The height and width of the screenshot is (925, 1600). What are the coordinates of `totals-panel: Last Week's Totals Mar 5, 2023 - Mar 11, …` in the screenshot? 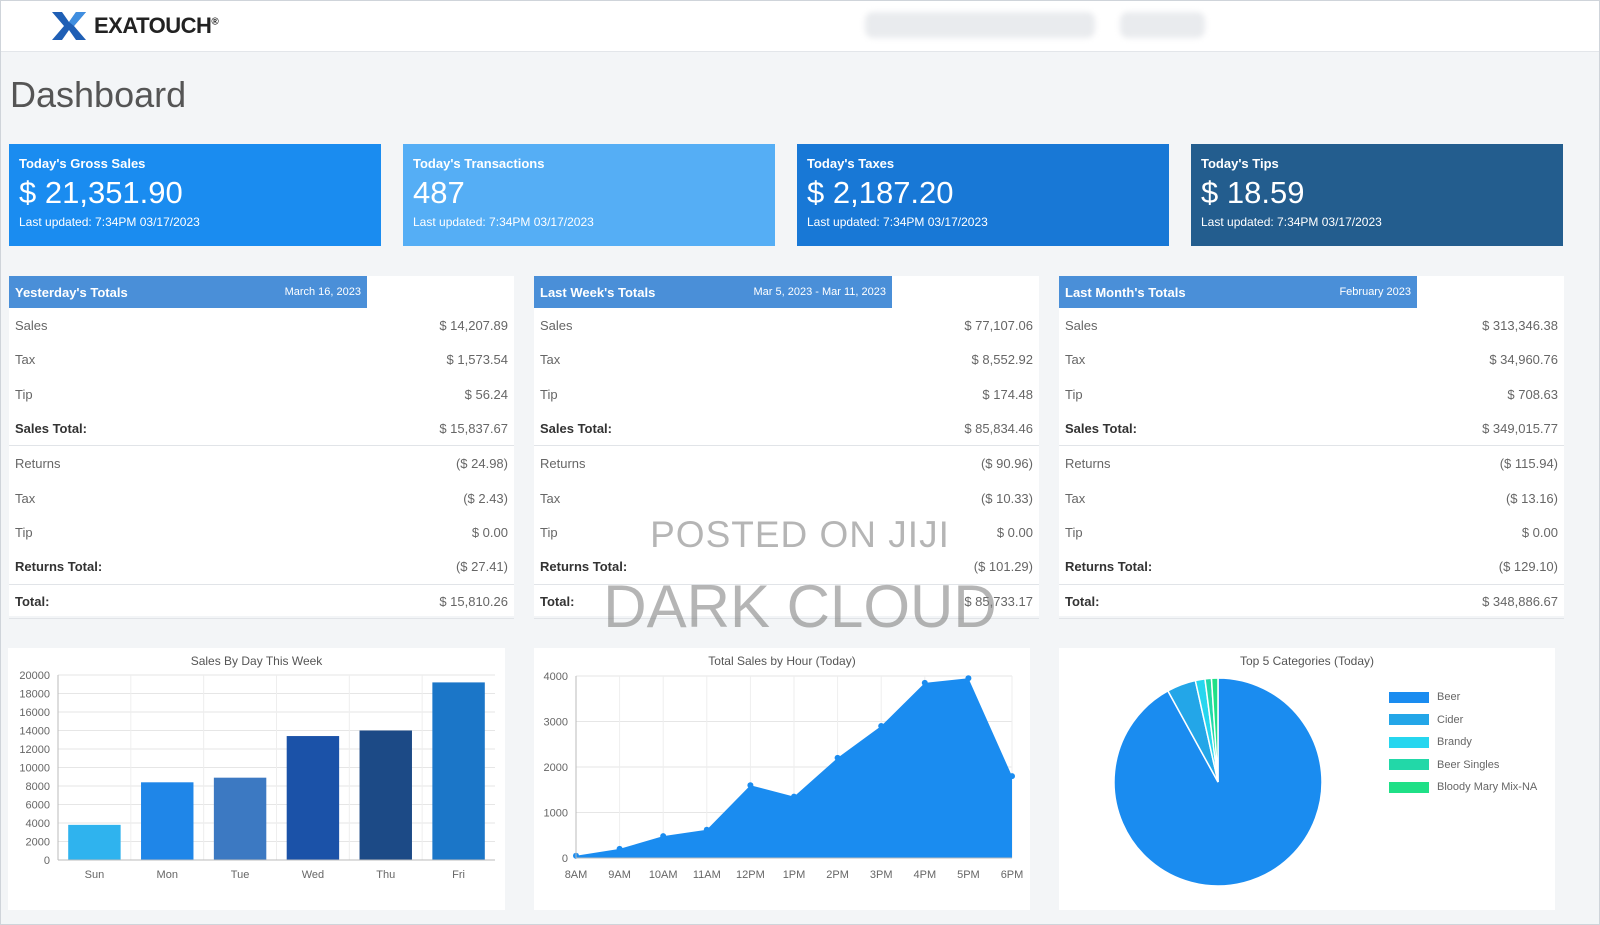 It's located at (786, 448).